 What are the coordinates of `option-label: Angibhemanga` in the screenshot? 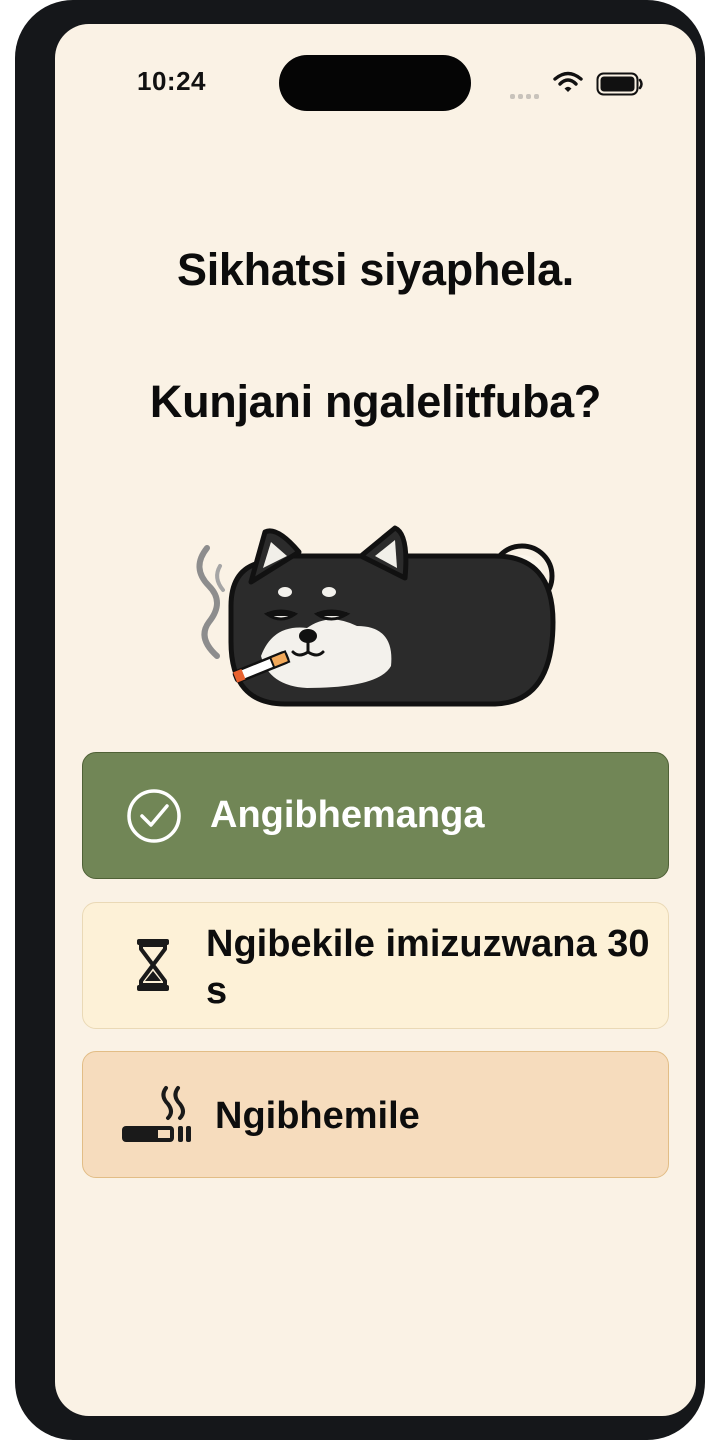 It's located at (347, 815).